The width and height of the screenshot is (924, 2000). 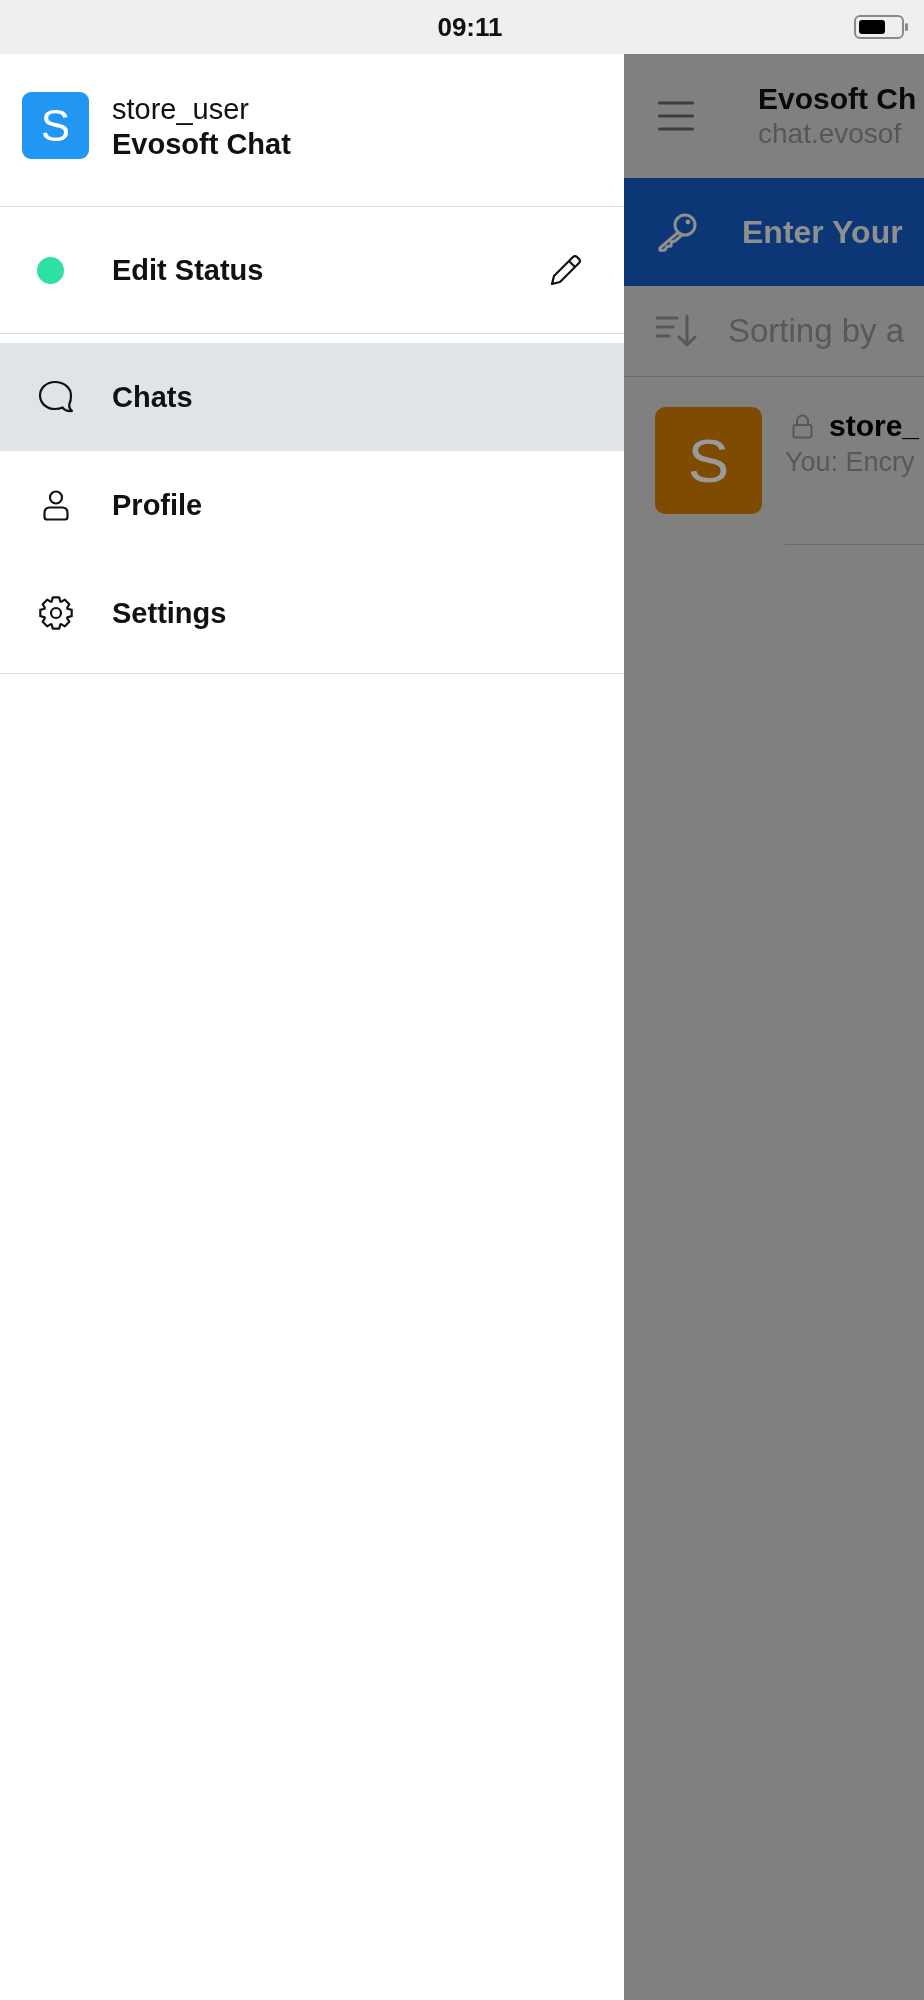 I want to click on sort-icon, so click(x=676, y=331).